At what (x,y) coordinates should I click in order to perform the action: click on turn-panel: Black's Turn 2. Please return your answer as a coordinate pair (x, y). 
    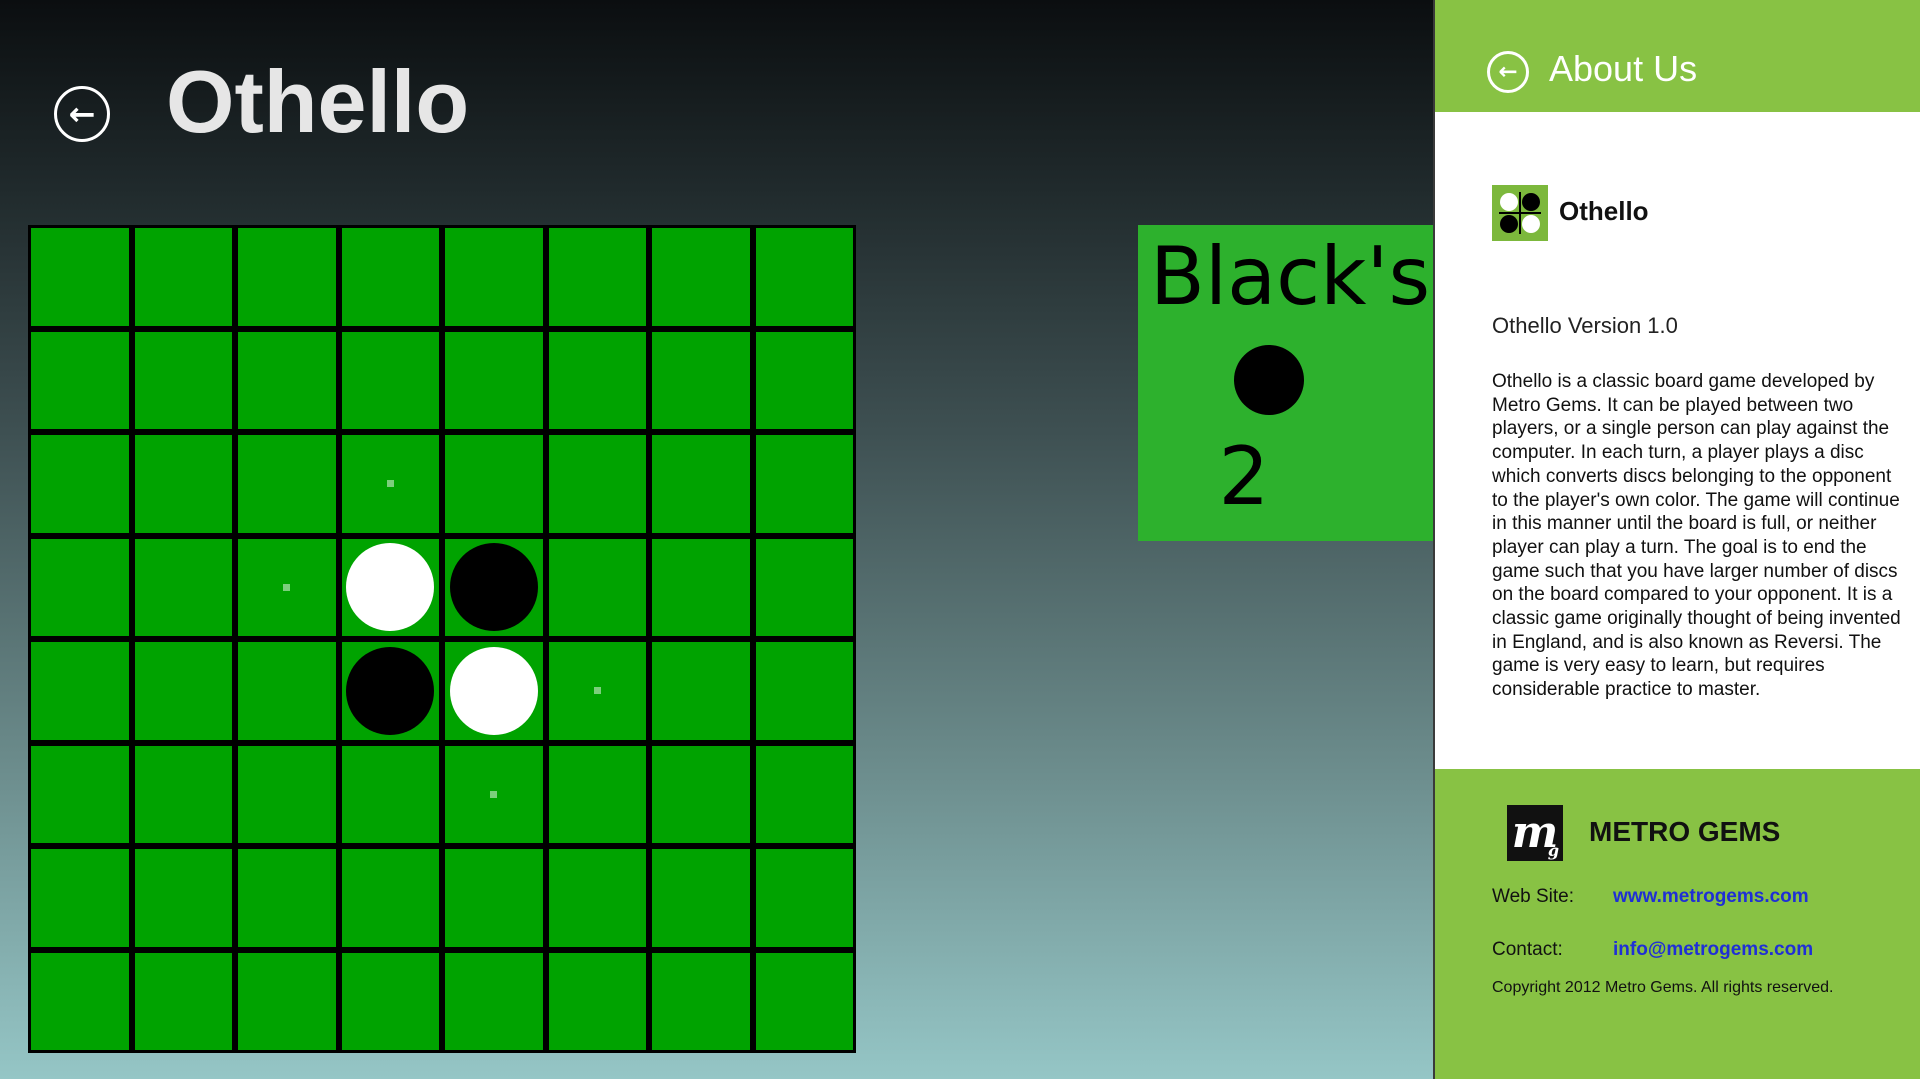
    Looking at the image, I should click on (1288, 383).